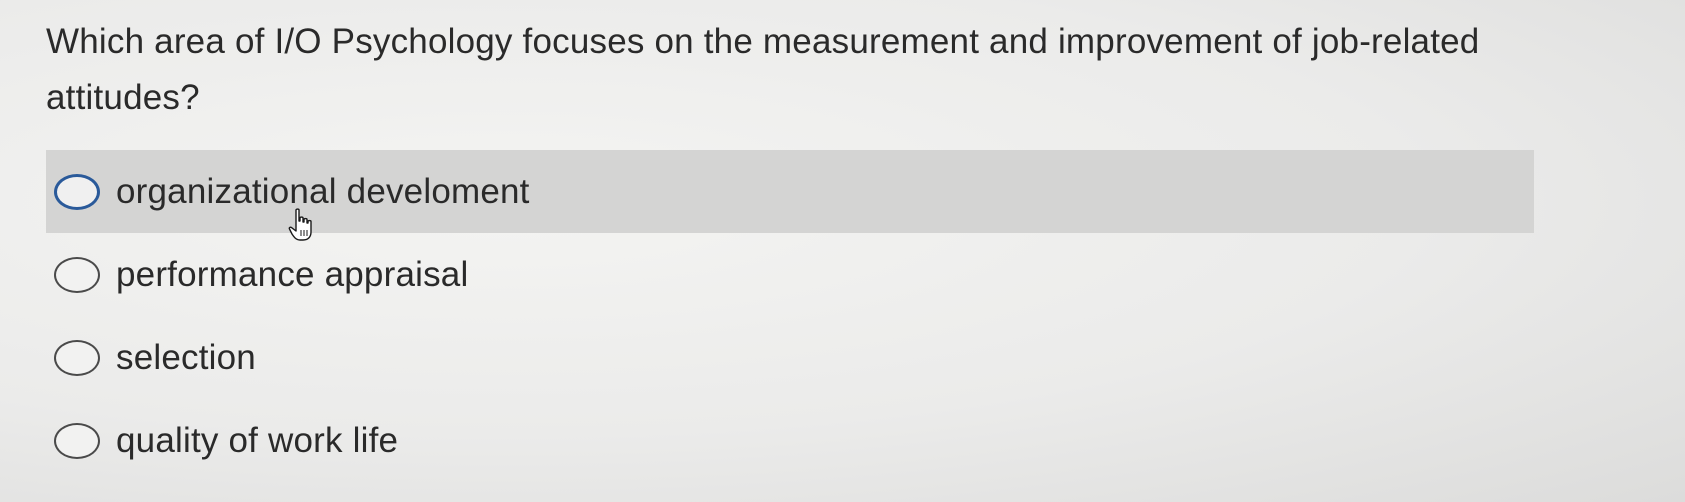 Image resolution: width=1685 pixels, height=502 pixels. Describe the element at coordinates (790, 440) in the screenshot. I see `option-quality-of-work-life: quality of work life` at that location.